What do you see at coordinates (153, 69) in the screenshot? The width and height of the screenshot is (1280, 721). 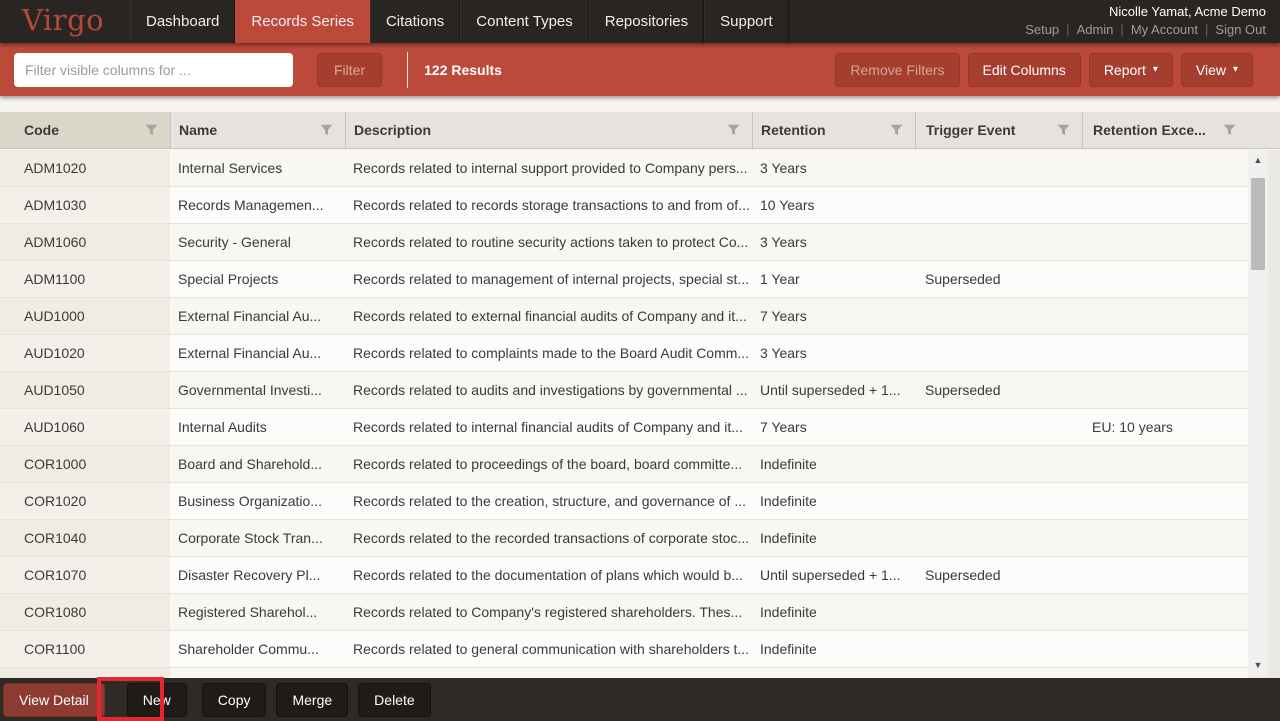 I see `filter-columns-input` at bounding box center [153, 69].